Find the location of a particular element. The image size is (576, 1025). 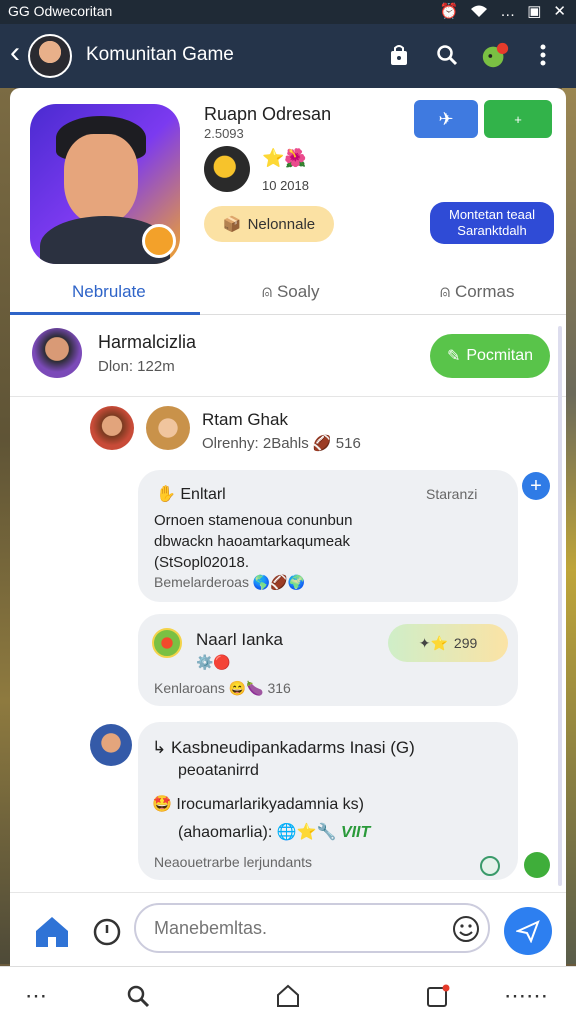

follow-button: ✎ Pocmitan is located at coordinates (490, 356).